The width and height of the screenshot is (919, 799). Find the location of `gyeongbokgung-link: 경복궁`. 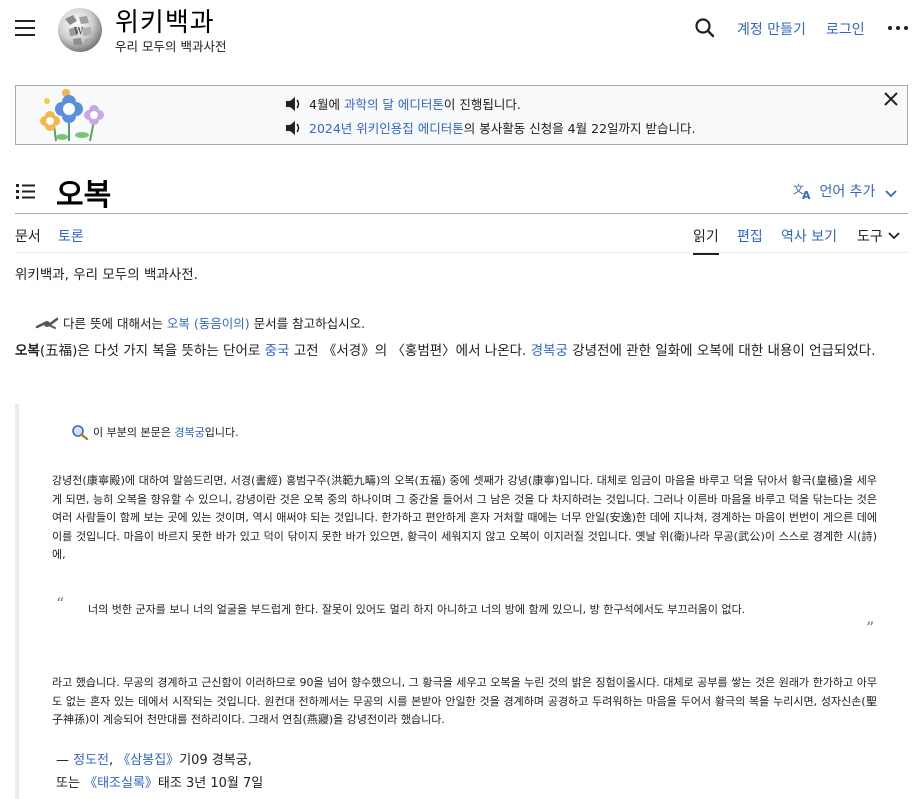

gyeongbokgung-link: 경복궁 is located at coordinates (549, 351).